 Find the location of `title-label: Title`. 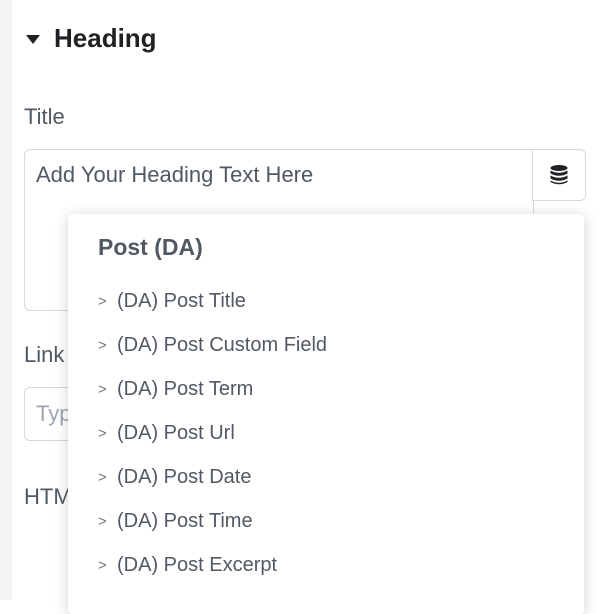

title-label: Title is located at coordinates (44, 116).